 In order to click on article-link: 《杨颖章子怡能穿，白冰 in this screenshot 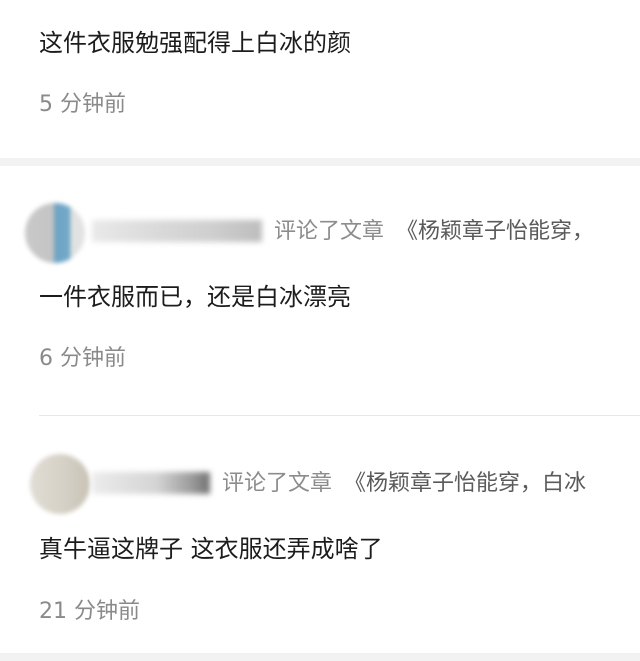, I will do `click(465, 483)`.